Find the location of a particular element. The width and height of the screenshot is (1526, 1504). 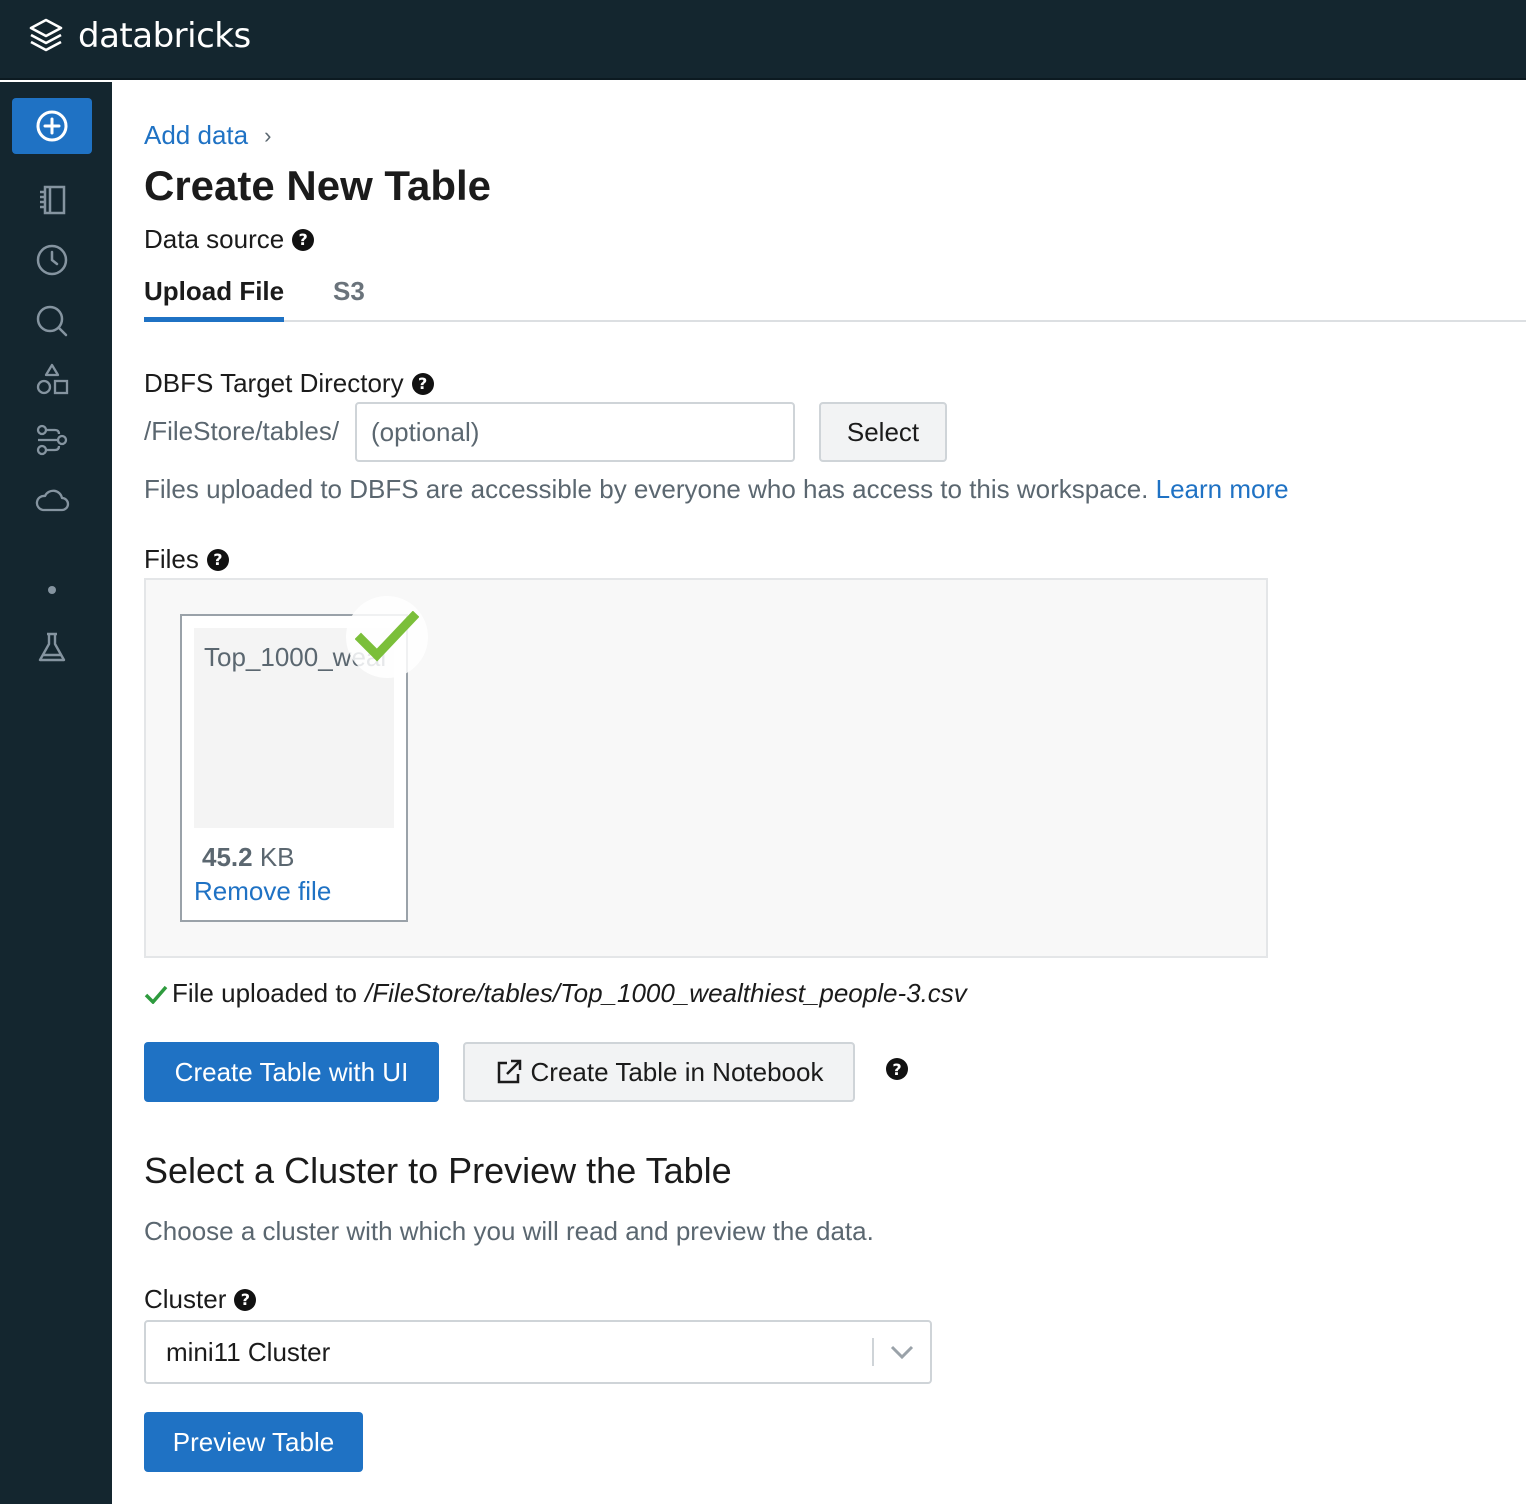

external-link-icon is located at coordinates (509, 1071).